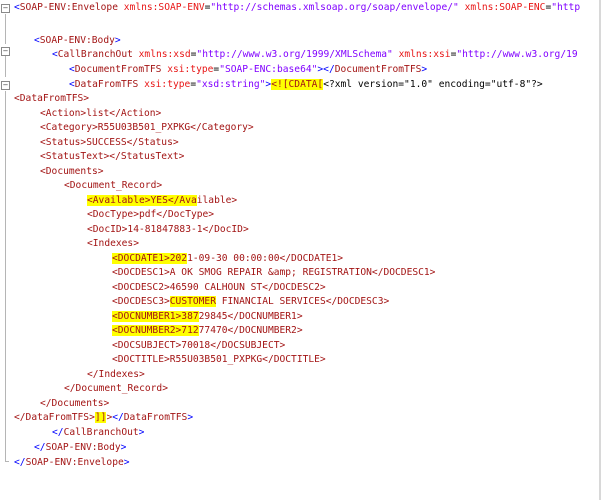 The image size is (601, 500). Describe the element at coordinates (52, 98) in the screenshot. I see `code-line: <DataFromTFS>` at that location.